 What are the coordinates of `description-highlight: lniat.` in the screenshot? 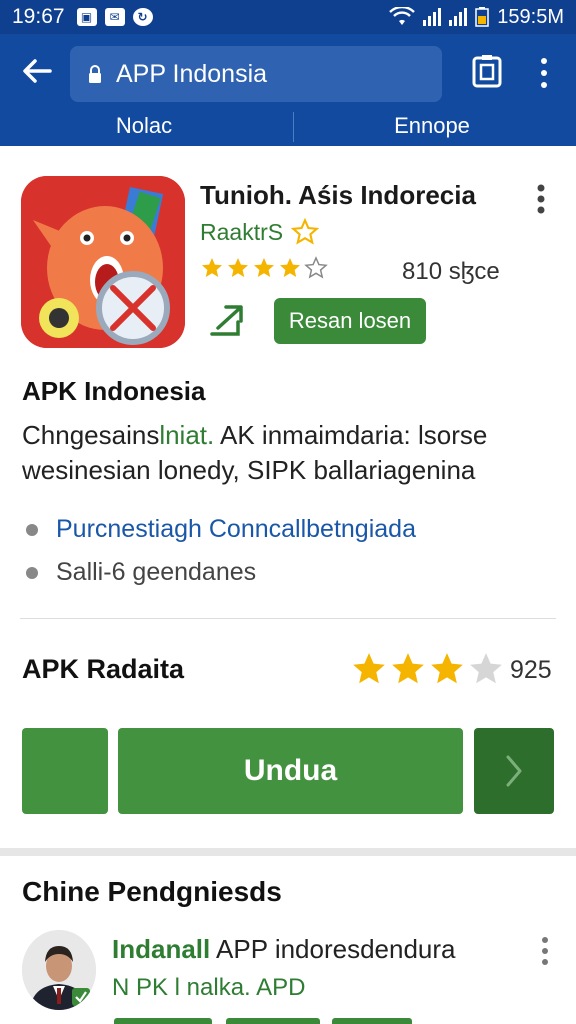 It's located at (187, 435).